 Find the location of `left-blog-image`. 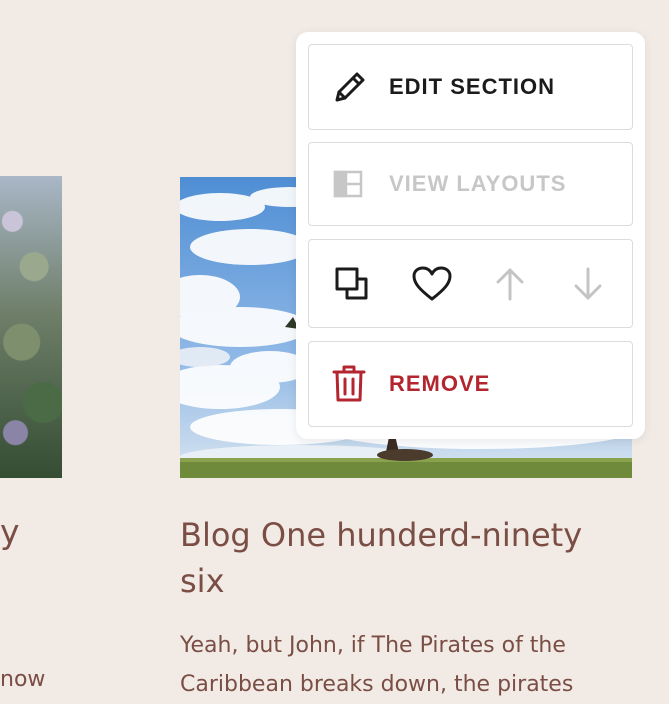

left-blog-image is located at coordinates (31, 327).